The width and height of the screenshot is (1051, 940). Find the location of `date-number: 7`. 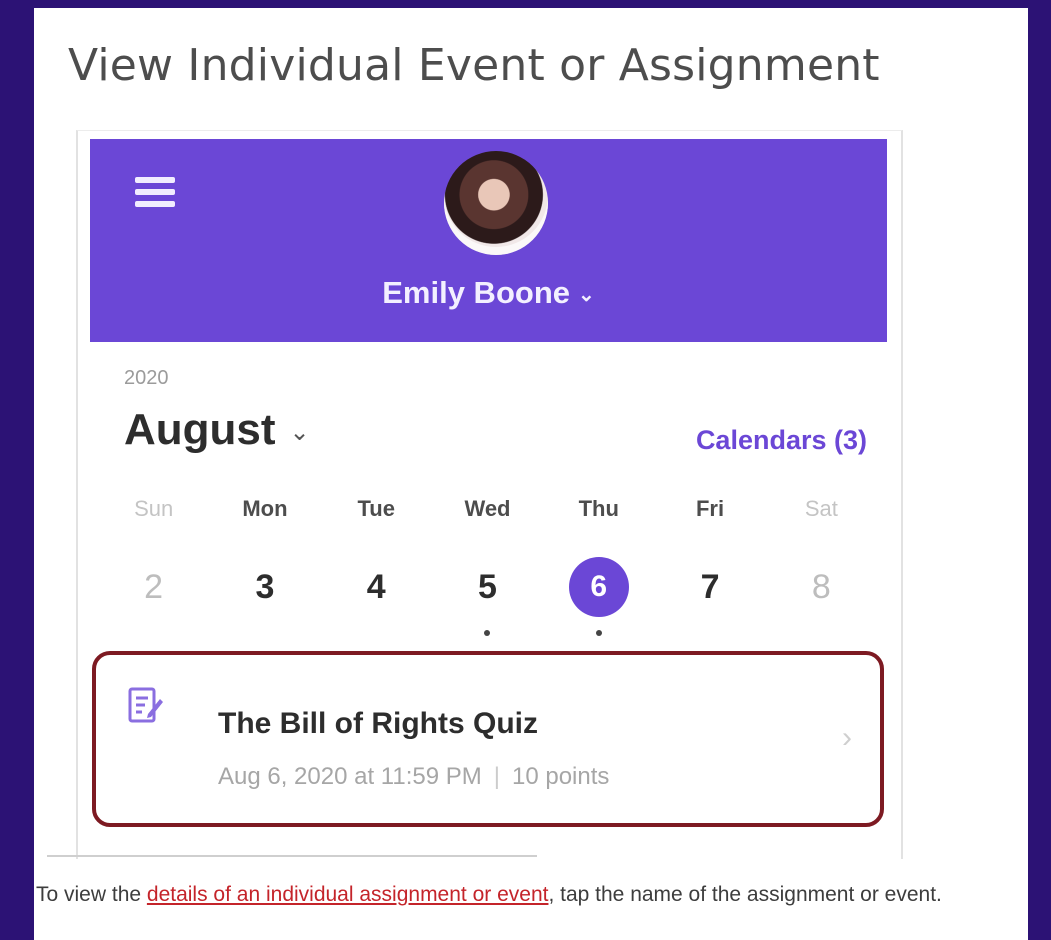

date-number: 7 is located at coordinates (710, 586).